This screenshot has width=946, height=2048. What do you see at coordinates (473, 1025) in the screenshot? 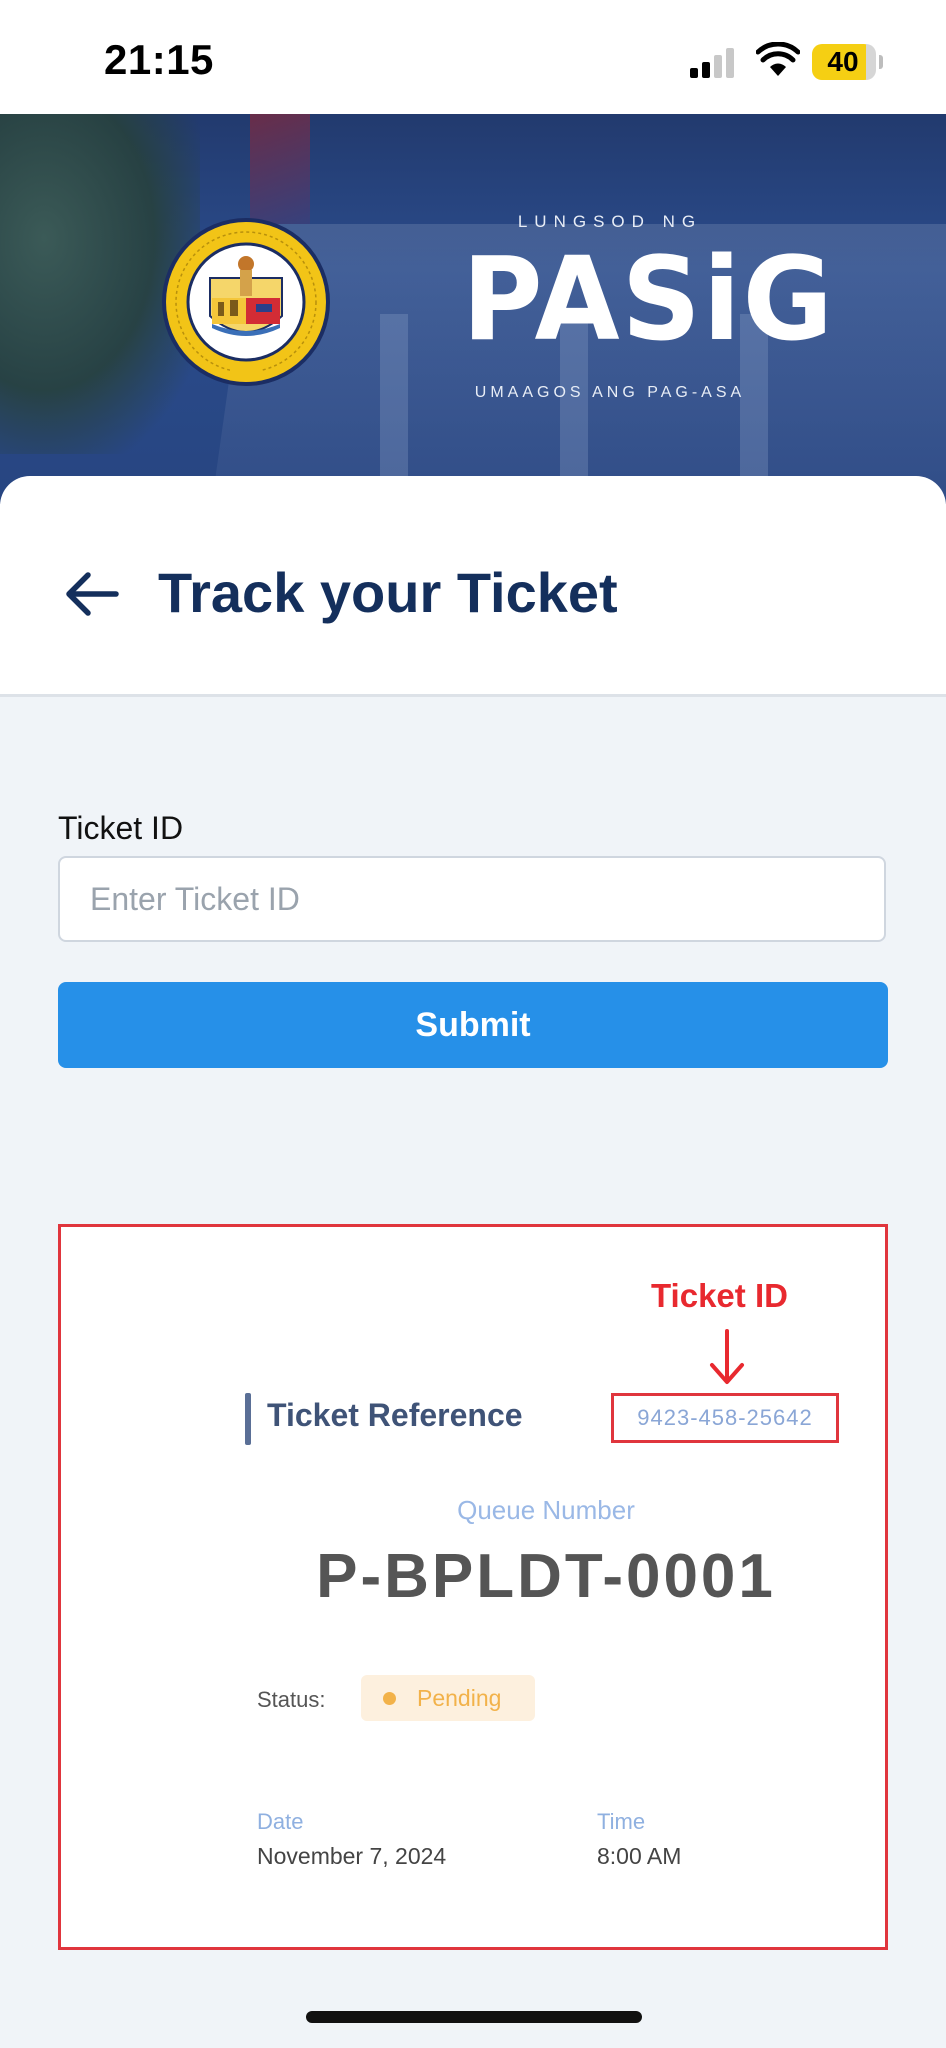
I see `submit-button: Submit` at bounding box center [473, 1025].